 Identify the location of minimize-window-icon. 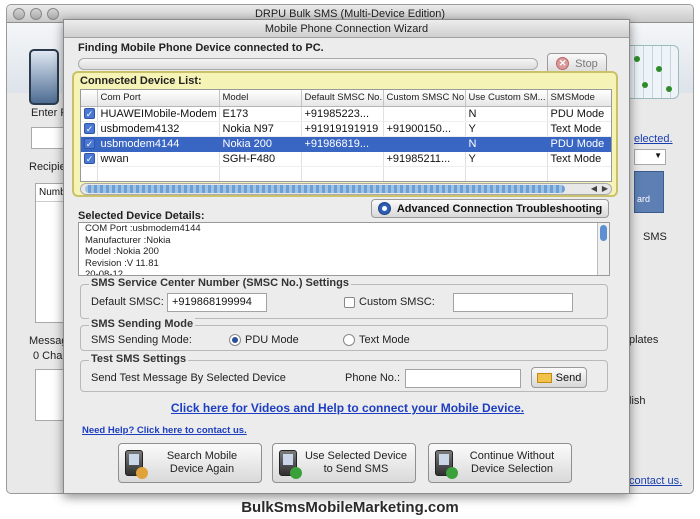
(36, 14).